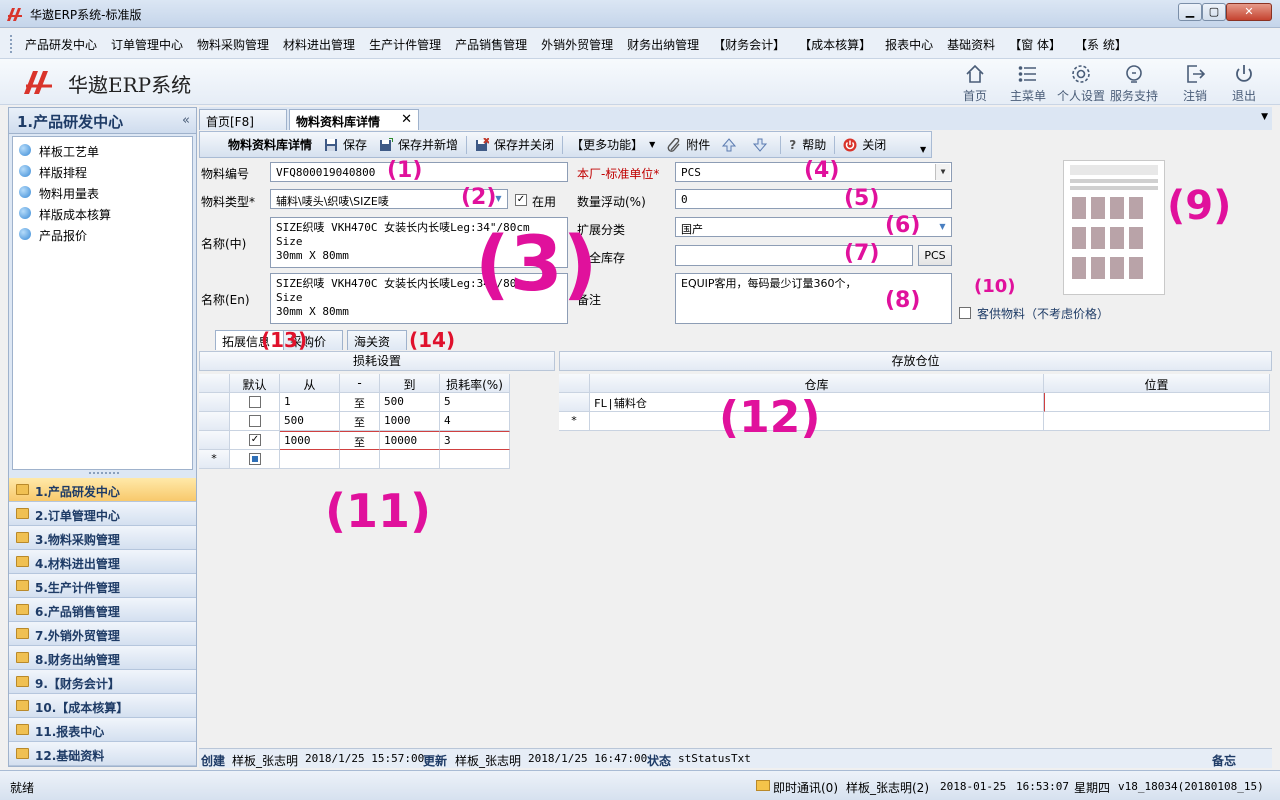  Describe the element at coordinates (102, 682) in the screenshot. I see `module-item: 9.【财务会计】` at that location.